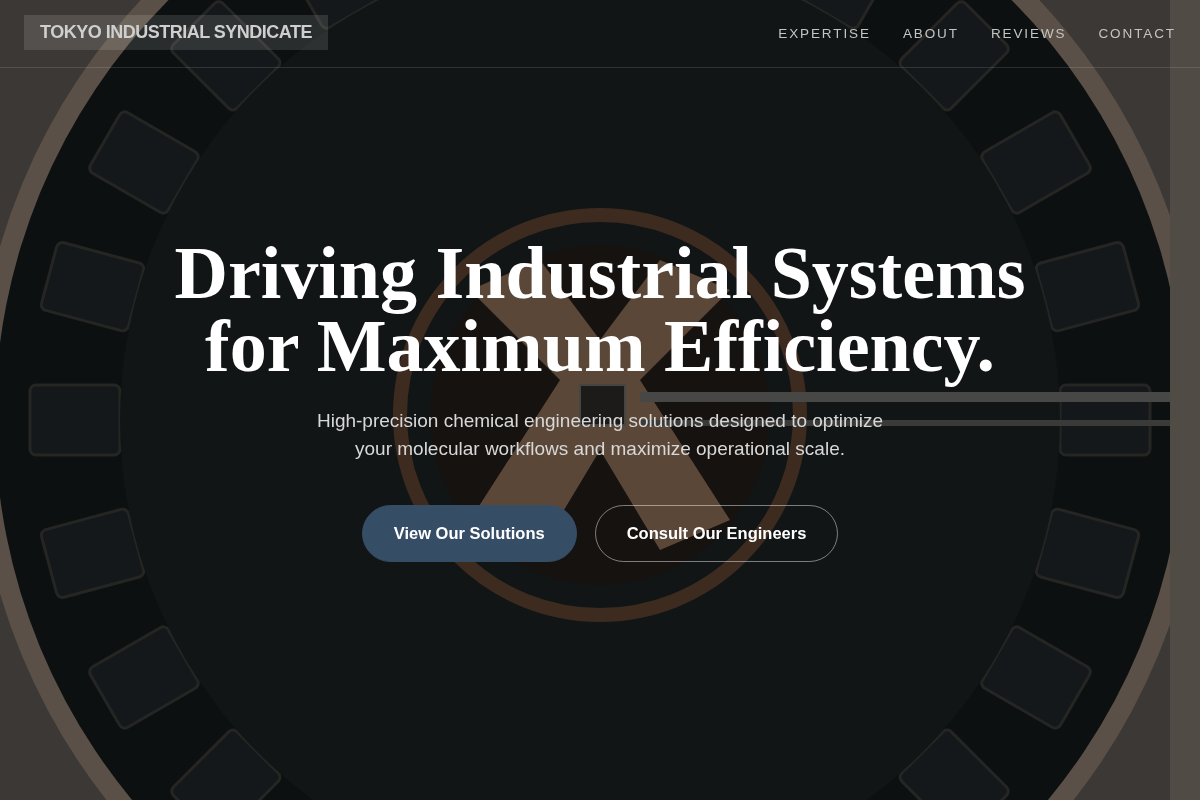 Image resolution: width=1200 pixels, height=800 pixels. What do you see at coordinates (469, 533) in the screenshot?
I see `solutions-button: View Our Solutions` at bounding box center [469, 533].